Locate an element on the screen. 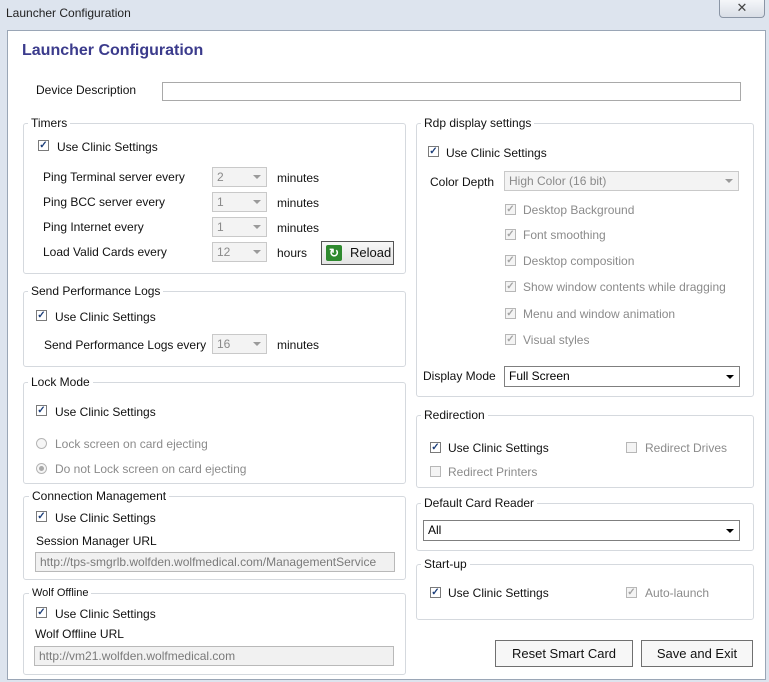 Image resolution: width=769 pixels, height=682 pixels. timers-legend: Timers is located at coordinates (49, 123).